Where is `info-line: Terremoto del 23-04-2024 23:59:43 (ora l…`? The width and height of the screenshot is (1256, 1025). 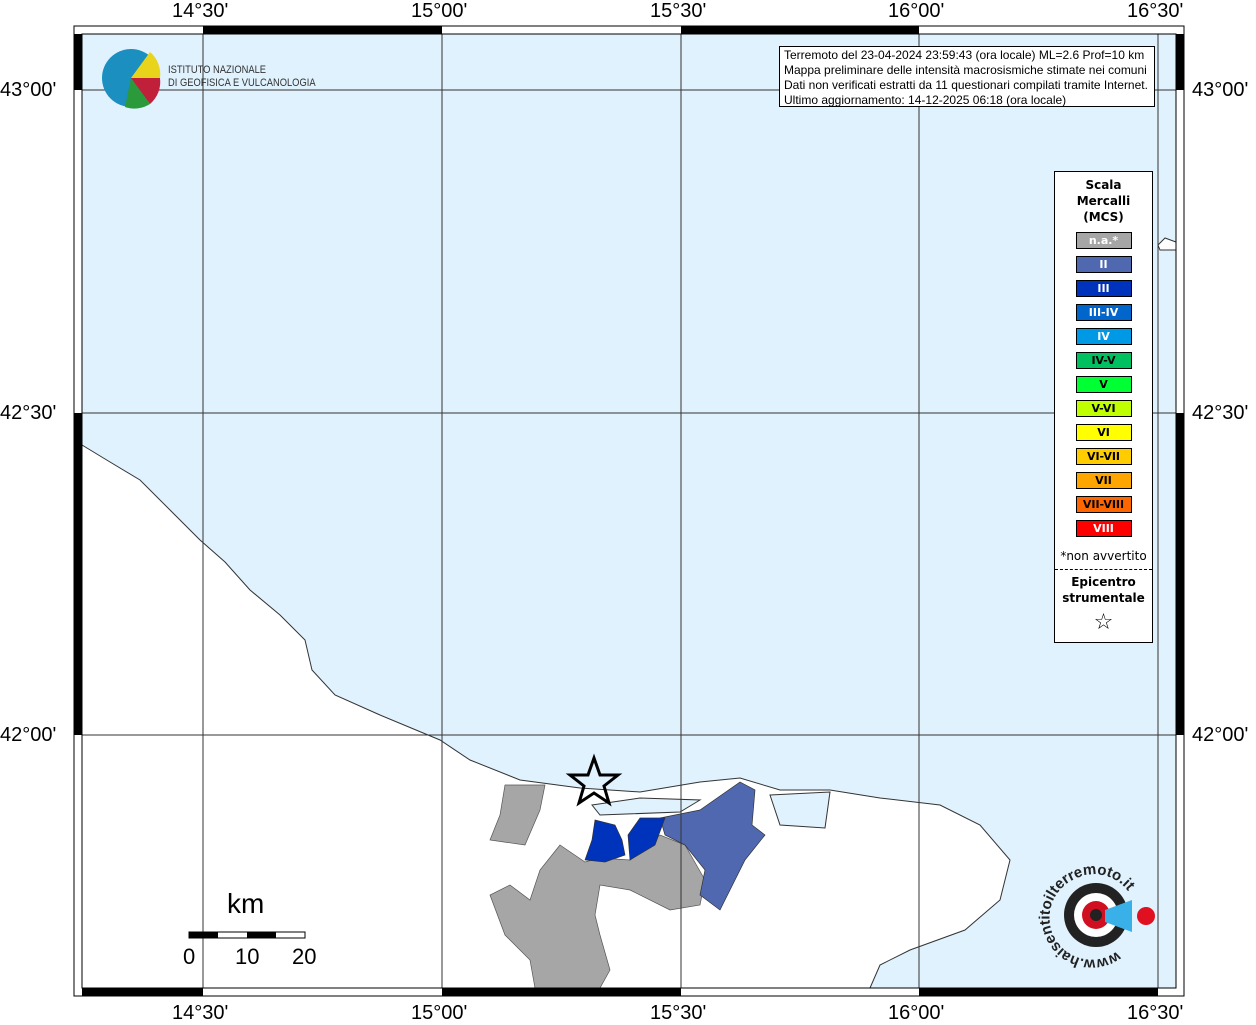 info-line: Terremoto del 23-04-2024 23:59:43 (ora l… is located at coordinates (964, 55).